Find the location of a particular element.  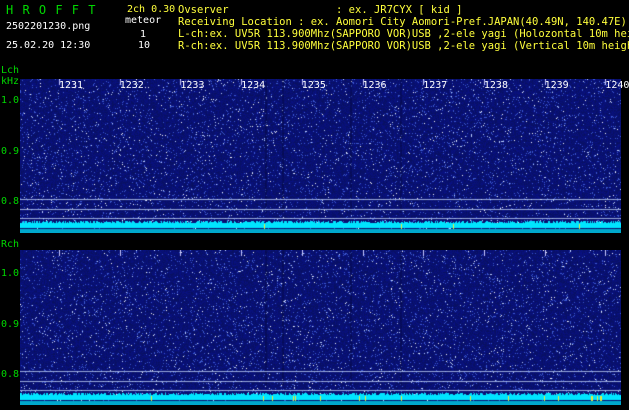

lch-y-label-0-9: 0.9 is located at coordinates (10, 151).